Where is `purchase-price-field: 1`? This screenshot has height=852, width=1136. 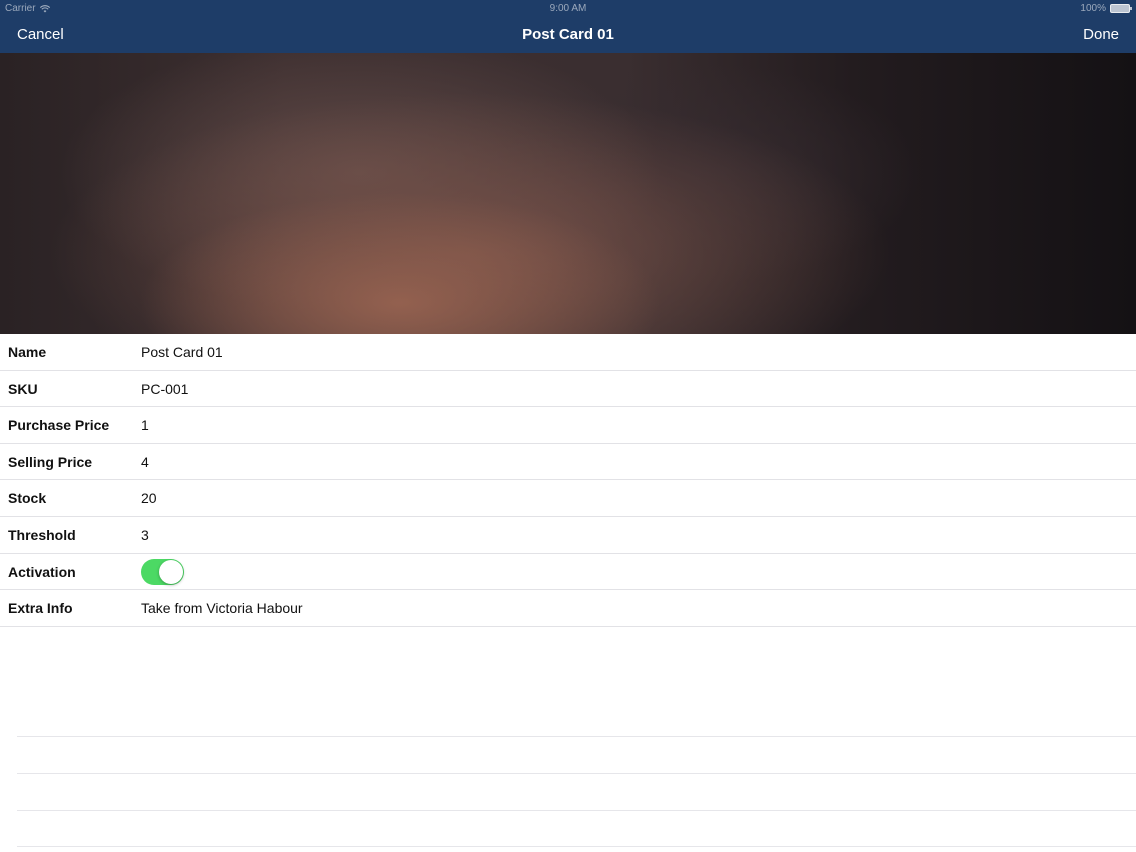 purchase-price-field: 1 is located at coordinates (591, 425).